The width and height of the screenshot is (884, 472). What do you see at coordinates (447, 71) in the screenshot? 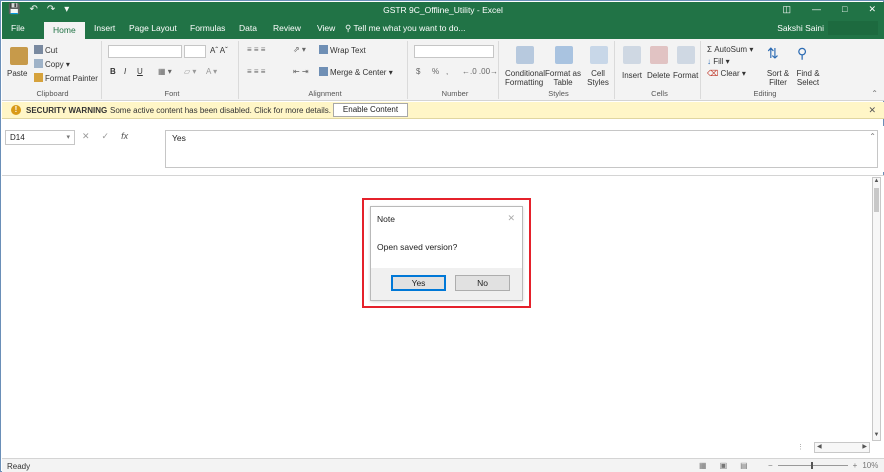
I see `comma-button: ,` at bounding box center [447, 71].